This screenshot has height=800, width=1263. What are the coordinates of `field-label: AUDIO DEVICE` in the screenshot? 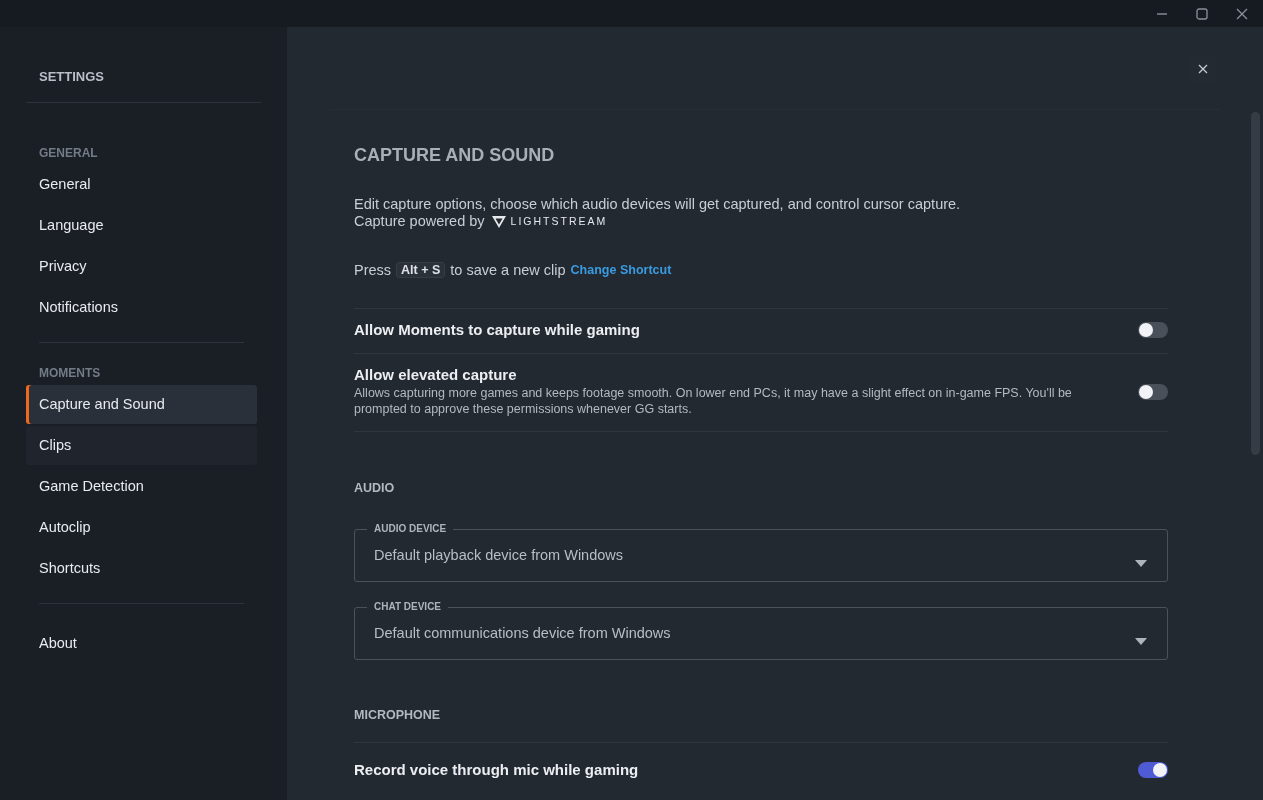 It's located at (410, 529).